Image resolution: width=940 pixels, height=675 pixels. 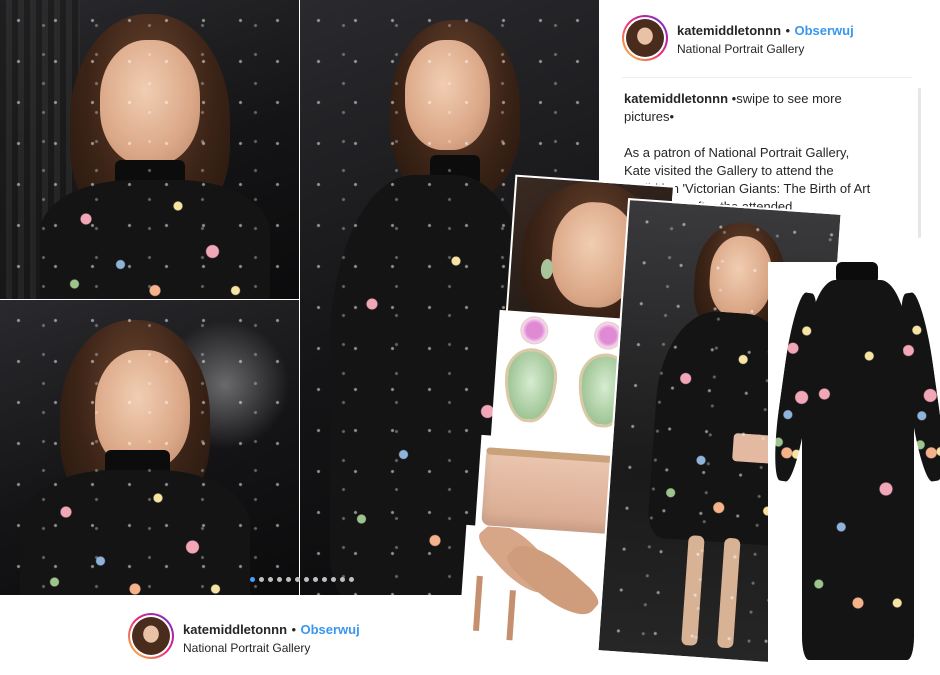 What do you see at coordinates (149, 447) in the screenshot?
I see `photo-portrait-bottom-left` at bounding box center [149, 447].